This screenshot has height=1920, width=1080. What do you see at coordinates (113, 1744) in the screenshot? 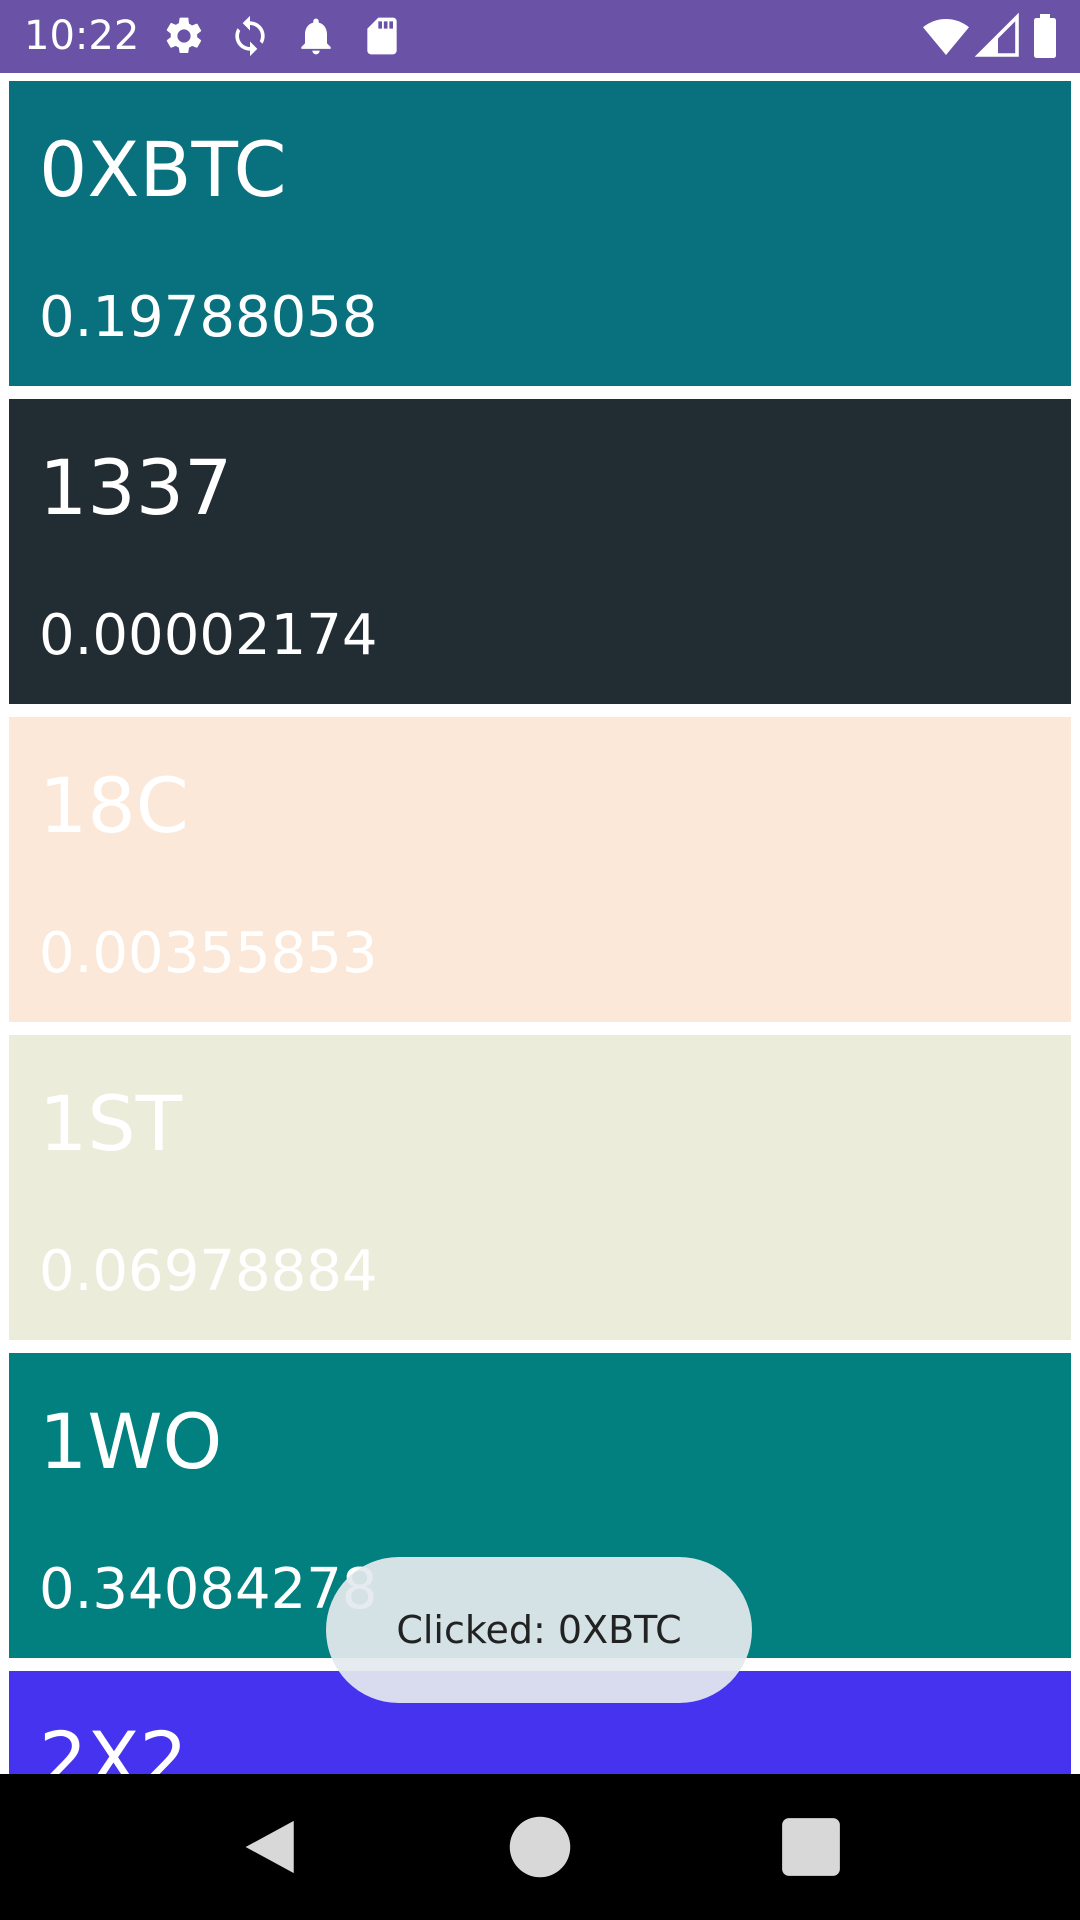
I see `coin-symbol: 2X2` at bounding box center [113, 1744].